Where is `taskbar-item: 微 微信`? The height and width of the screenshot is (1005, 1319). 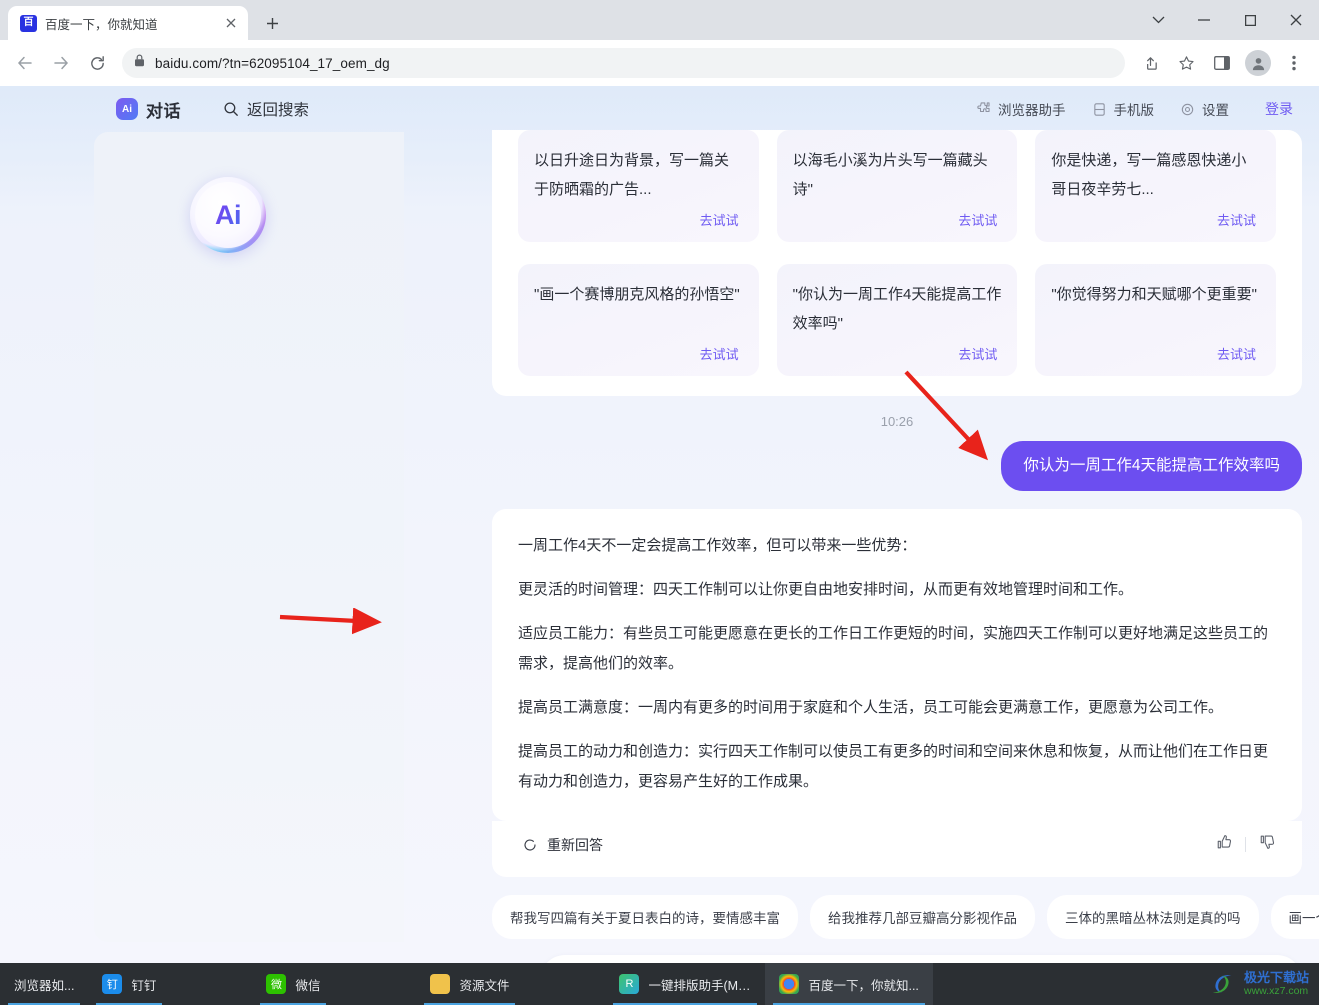
taskbar-item: 微 微信 is located at coordinates (293, 984).